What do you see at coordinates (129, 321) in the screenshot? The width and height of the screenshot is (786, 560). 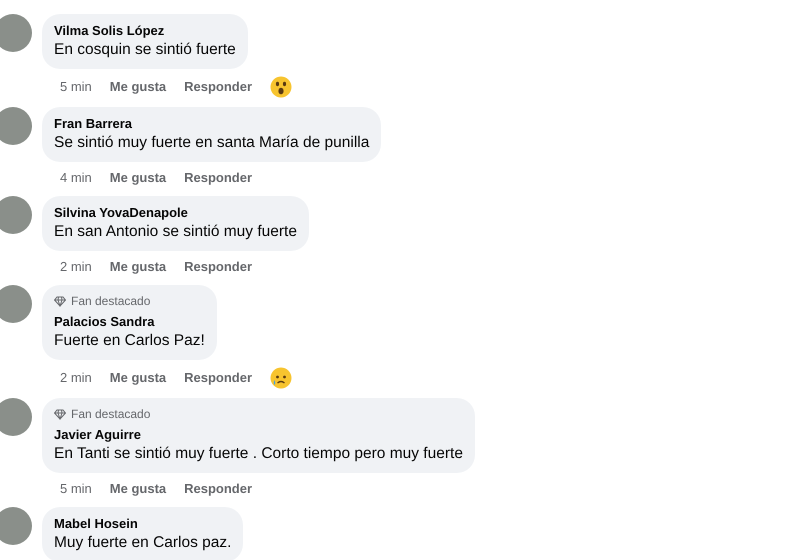 I see `author-name: Palacios Sandra` at bounding box center [129, 321].